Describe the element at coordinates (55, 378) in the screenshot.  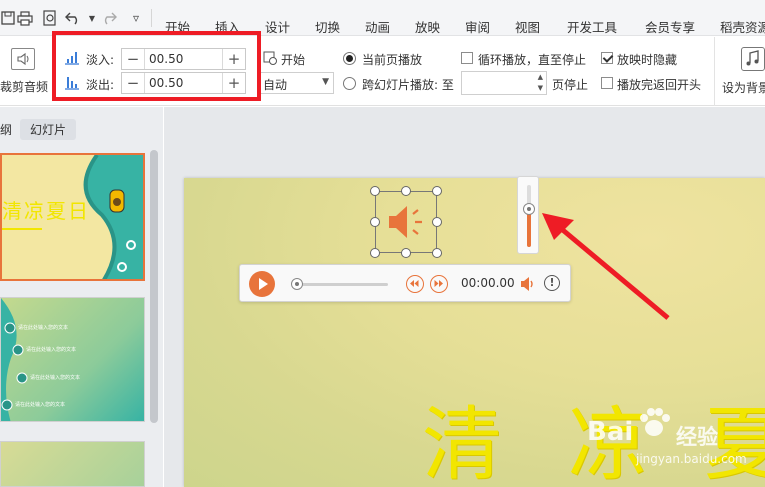
I see `slide2-item-3: 请在此处输入您的文本` at that location.